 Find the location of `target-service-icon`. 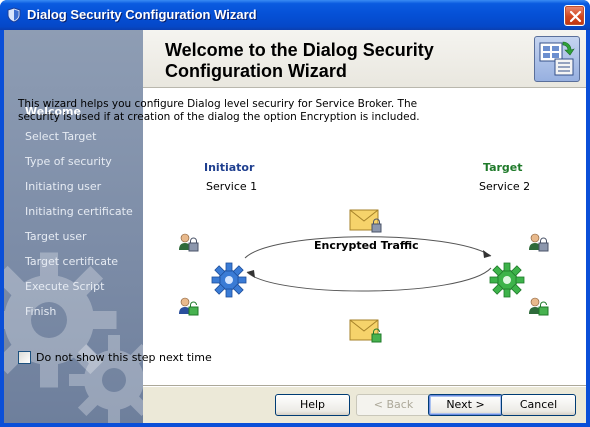

target-service-icon is located at coordinates (507, 280).